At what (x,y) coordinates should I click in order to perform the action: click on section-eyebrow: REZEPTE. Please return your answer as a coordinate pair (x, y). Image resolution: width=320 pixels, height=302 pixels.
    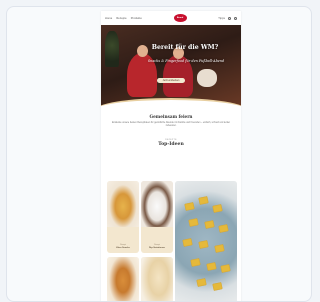
    Looking at the image, I should click on (171, 139).